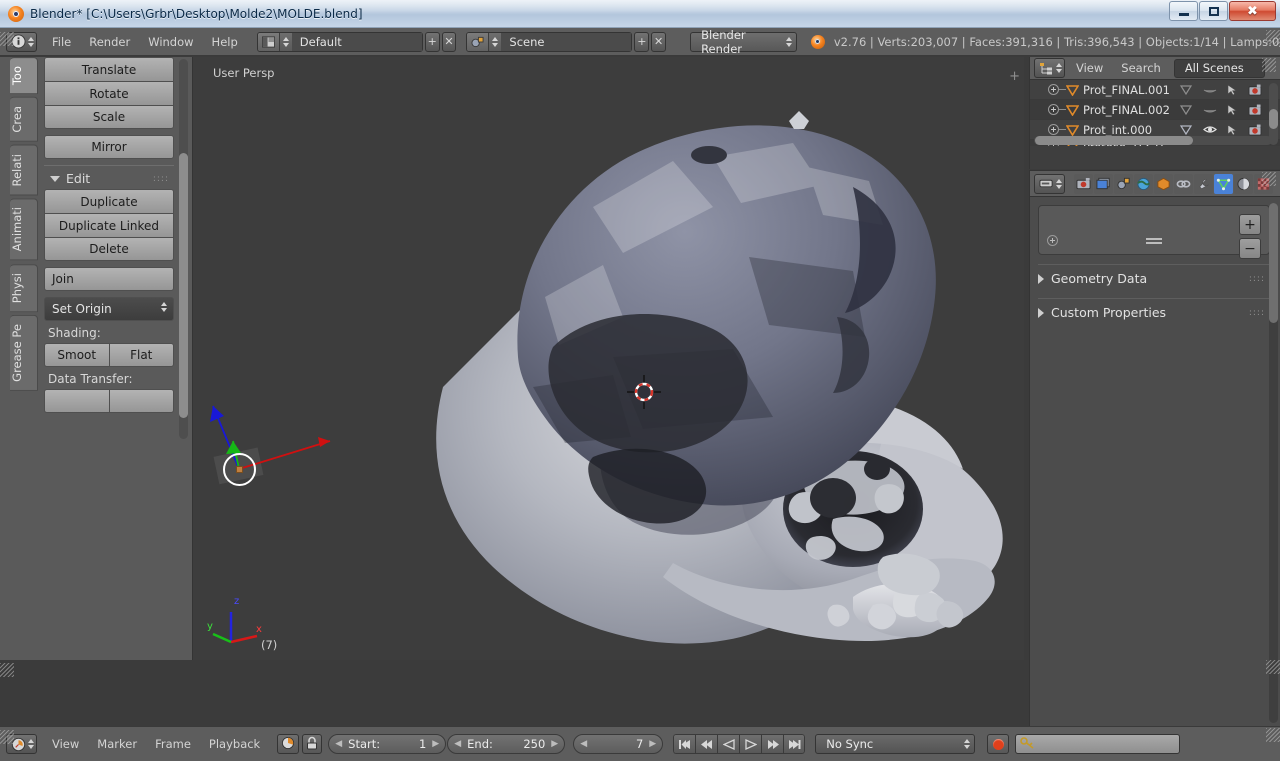  Describe the element at coordinates (234, 744) in the screenshot. I see `tl-menu-playback: Playback` at that location.